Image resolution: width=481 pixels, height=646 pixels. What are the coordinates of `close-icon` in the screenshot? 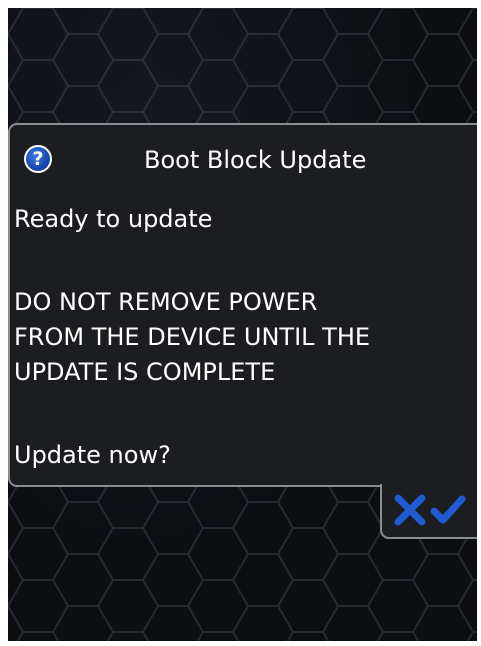 It's located at (410, 510).